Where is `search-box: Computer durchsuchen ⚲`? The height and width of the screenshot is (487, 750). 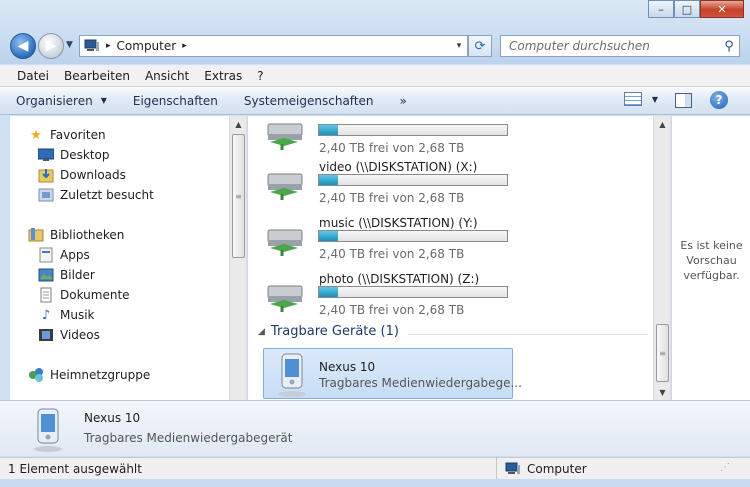 search-box: Computer durchsuchen ⚲ is located at coordinates (620, 46).